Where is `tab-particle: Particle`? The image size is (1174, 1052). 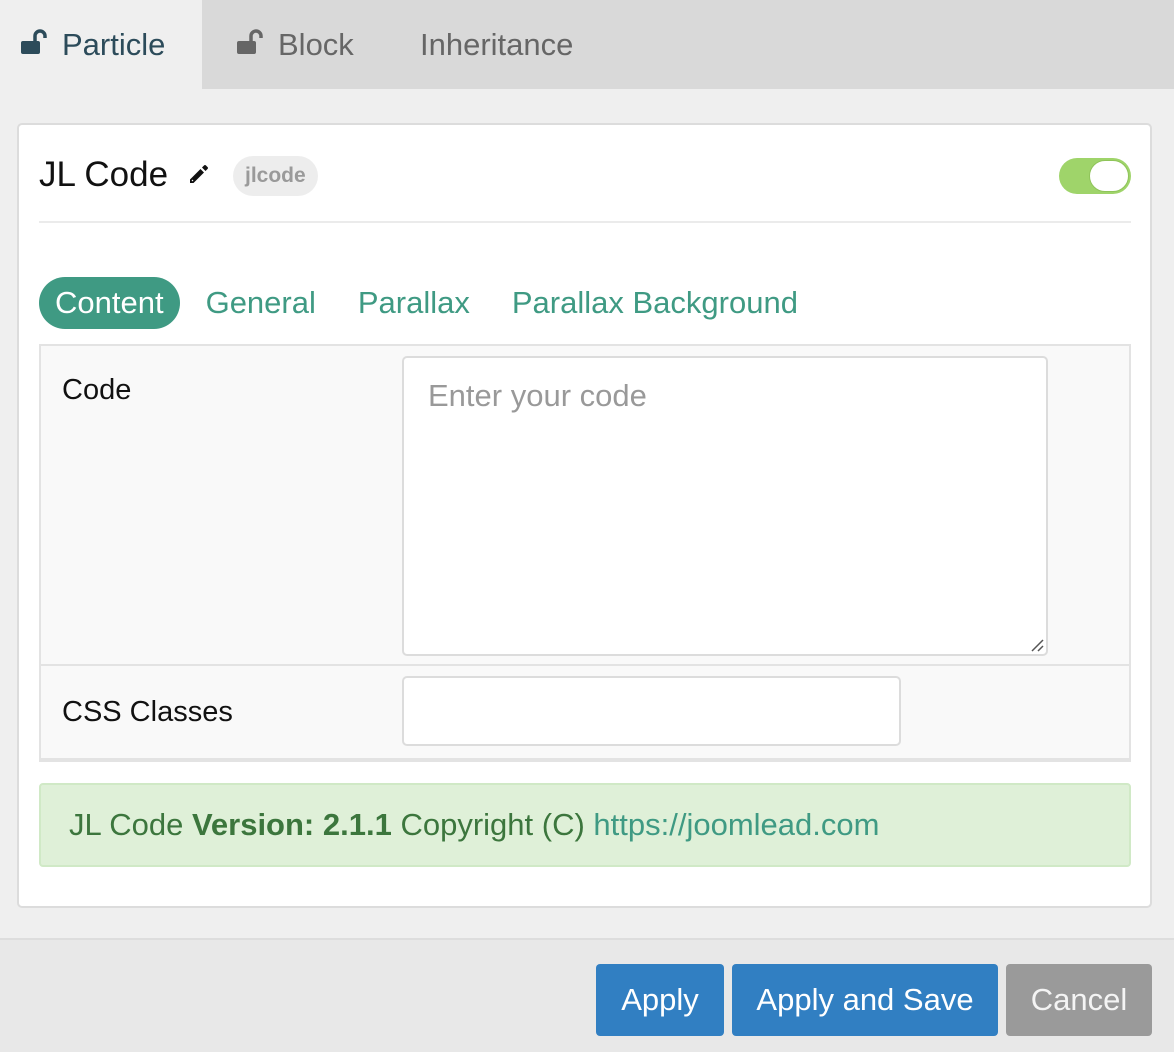 tab-particle: Particle is located at coordinates (101, 44).